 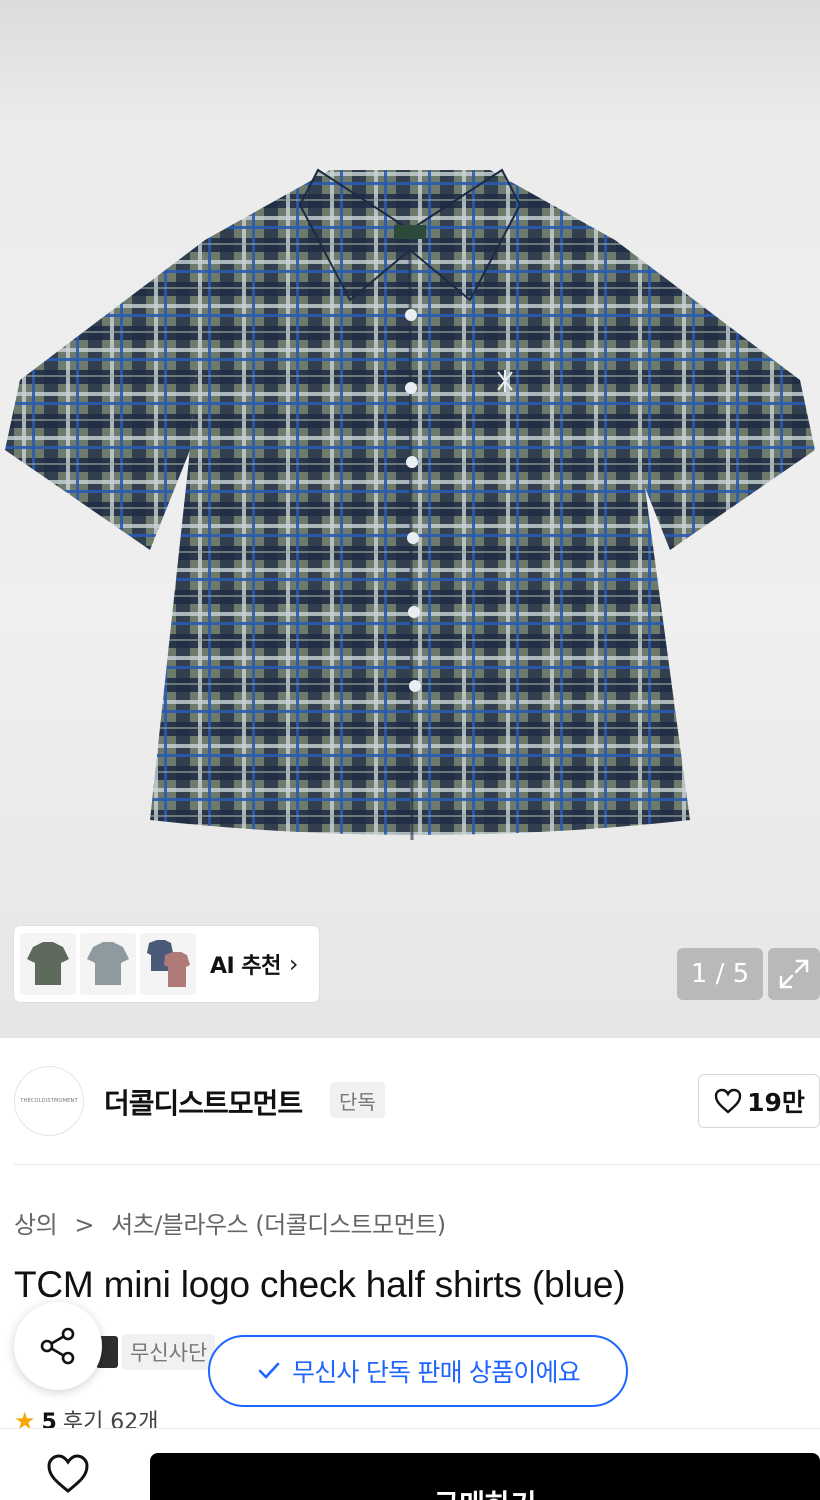 I want to click on share-button, so click(x=58, y=1346).